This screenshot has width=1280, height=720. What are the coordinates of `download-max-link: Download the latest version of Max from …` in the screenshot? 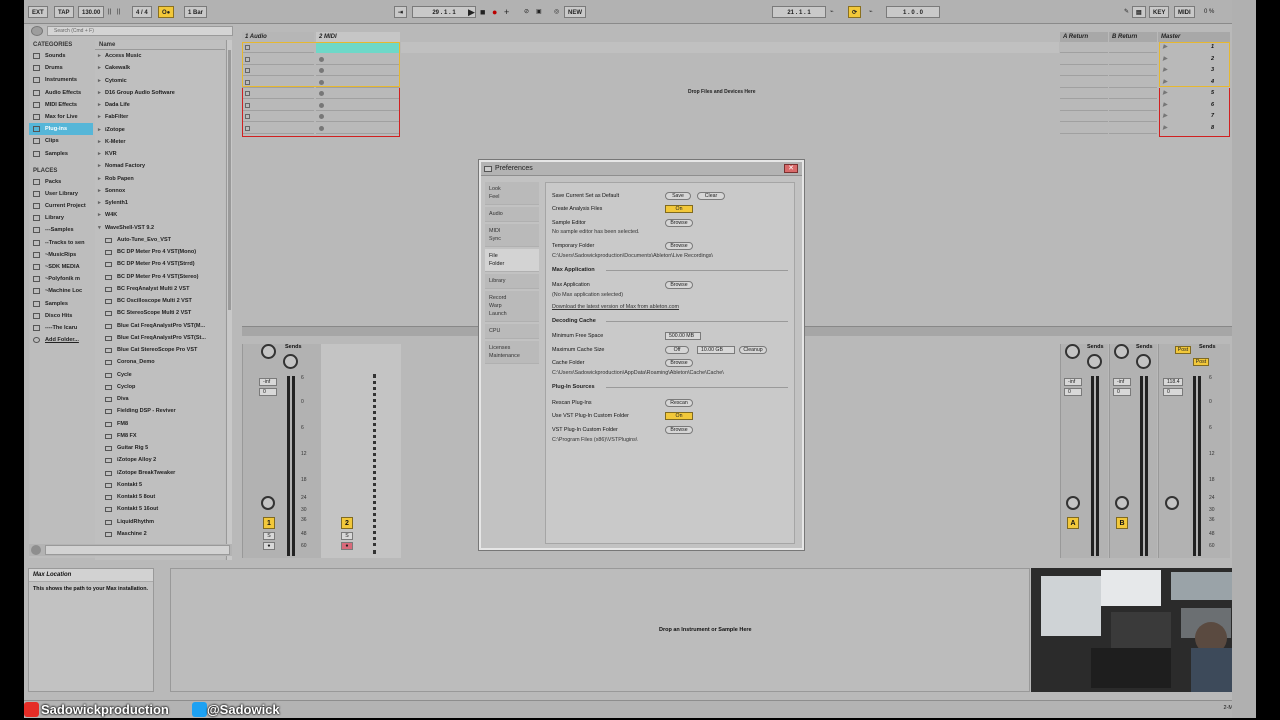 It's located at (615, 307).